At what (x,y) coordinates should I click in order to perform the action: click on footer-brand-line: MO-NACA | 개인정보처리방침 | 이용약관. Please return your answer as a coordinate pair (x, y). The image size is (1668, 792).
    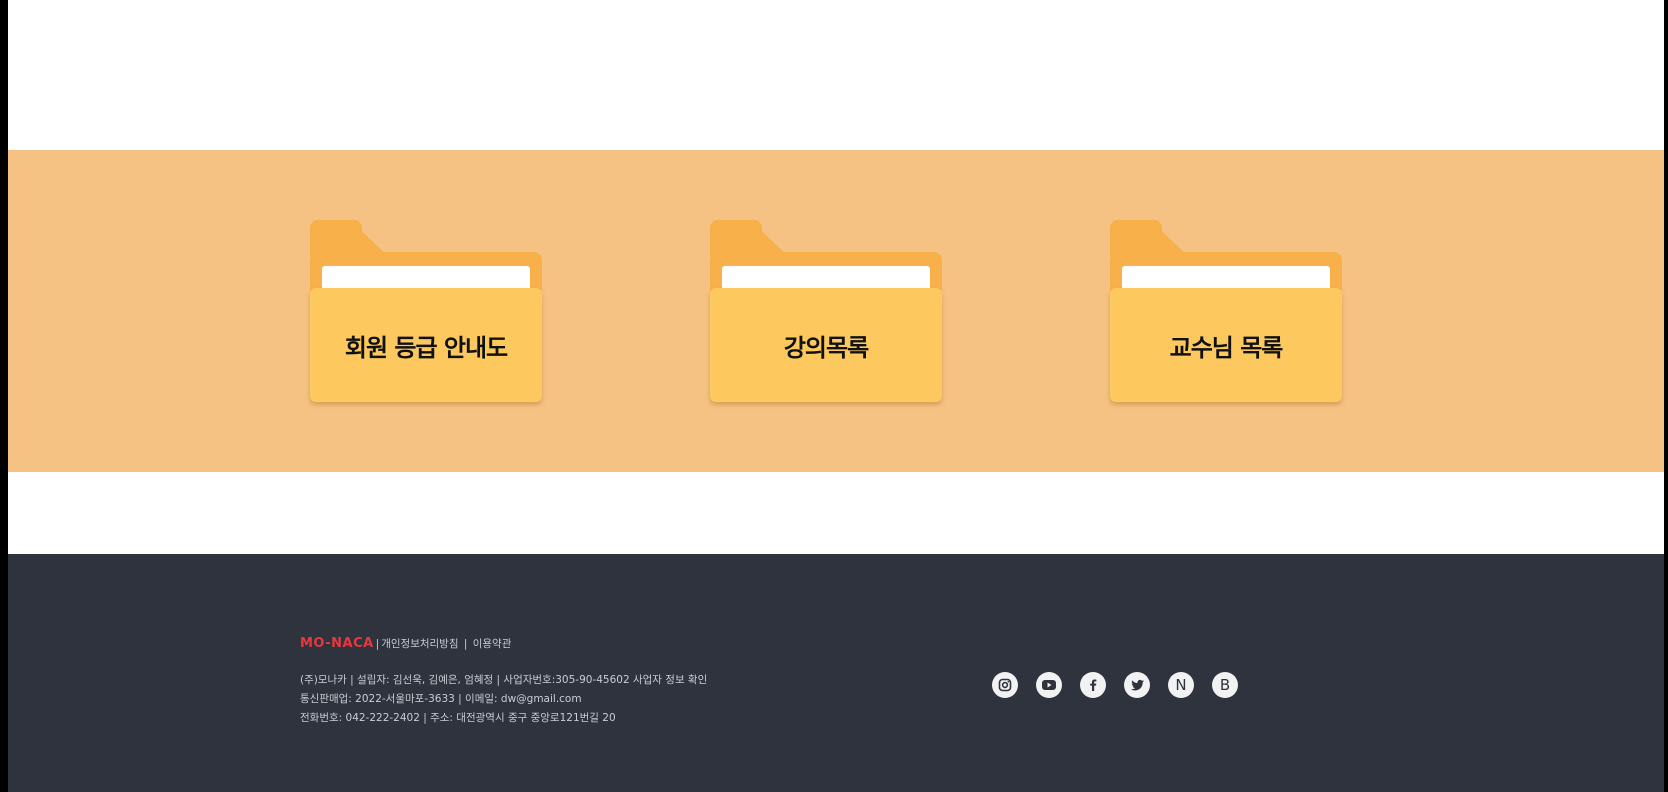
    Looking at the image, I should click on (406, 643).